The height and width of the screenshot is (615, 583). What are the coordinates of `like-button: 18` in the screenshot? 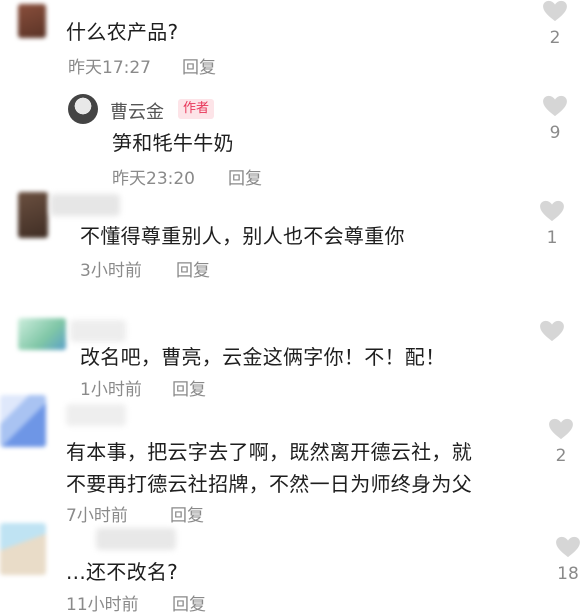 It's located at (568, 560).